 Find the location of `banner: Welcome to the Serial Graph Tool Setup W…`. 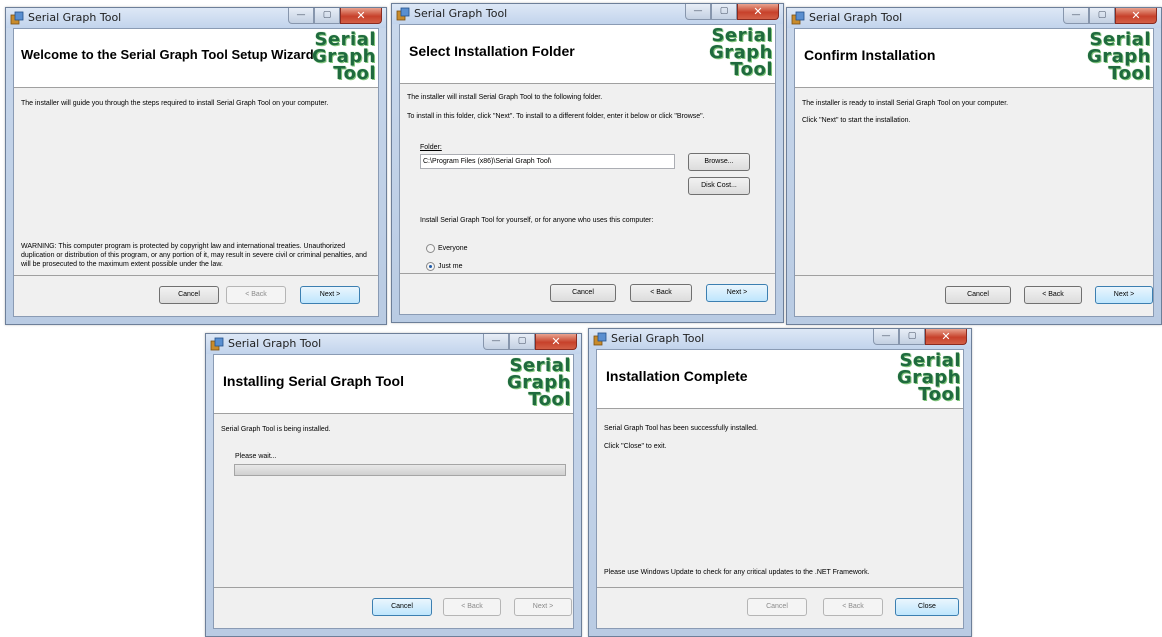

banner: Welcome to the Serial Graph Tool Setup W… is located at coordinates (196, 58).